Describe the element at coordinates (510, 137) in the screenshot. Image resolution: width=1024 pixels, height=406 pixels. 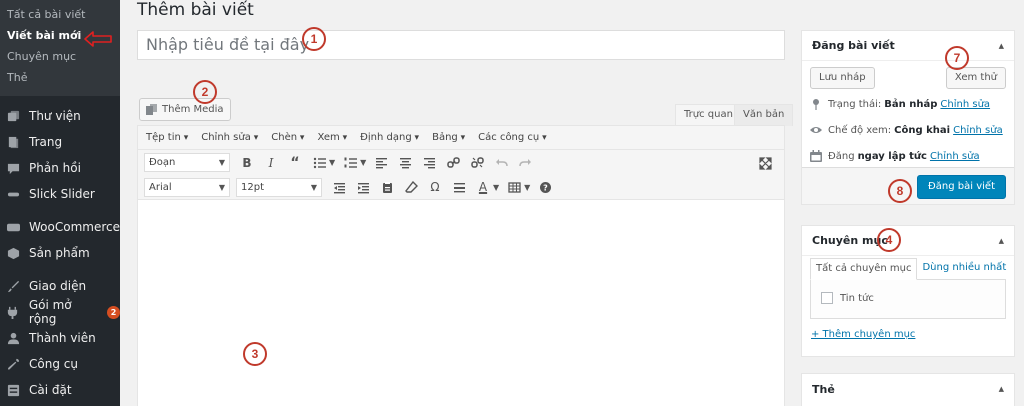
I see `menu-tools: Các công cụ` at that location.